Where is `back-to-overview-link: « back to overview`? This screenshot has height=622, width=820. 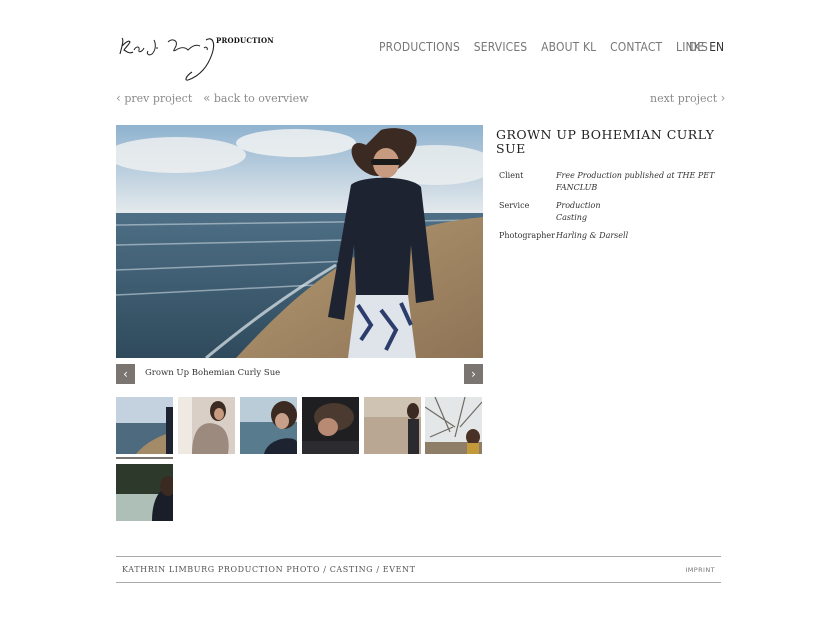
back-to-overview-link: « back to overview is located at coordinates (256, 98).